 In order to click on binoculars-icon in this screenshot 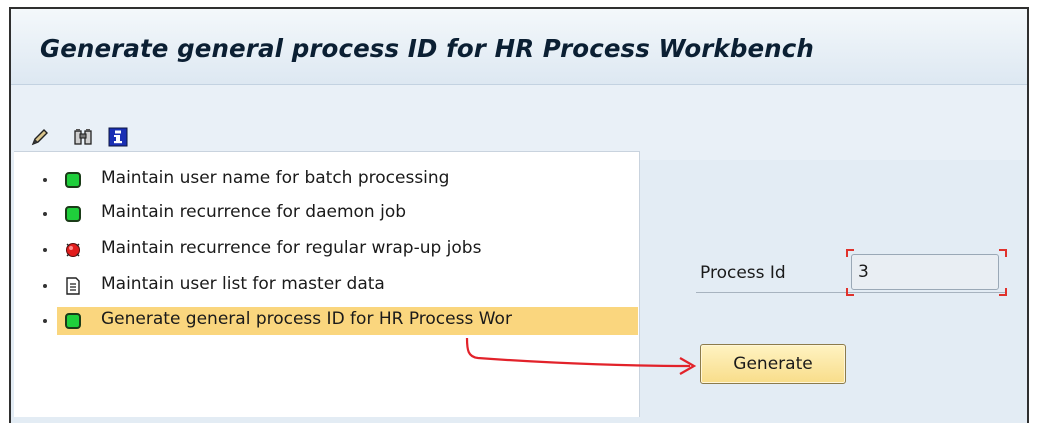, I will do `click(83, 137)`.